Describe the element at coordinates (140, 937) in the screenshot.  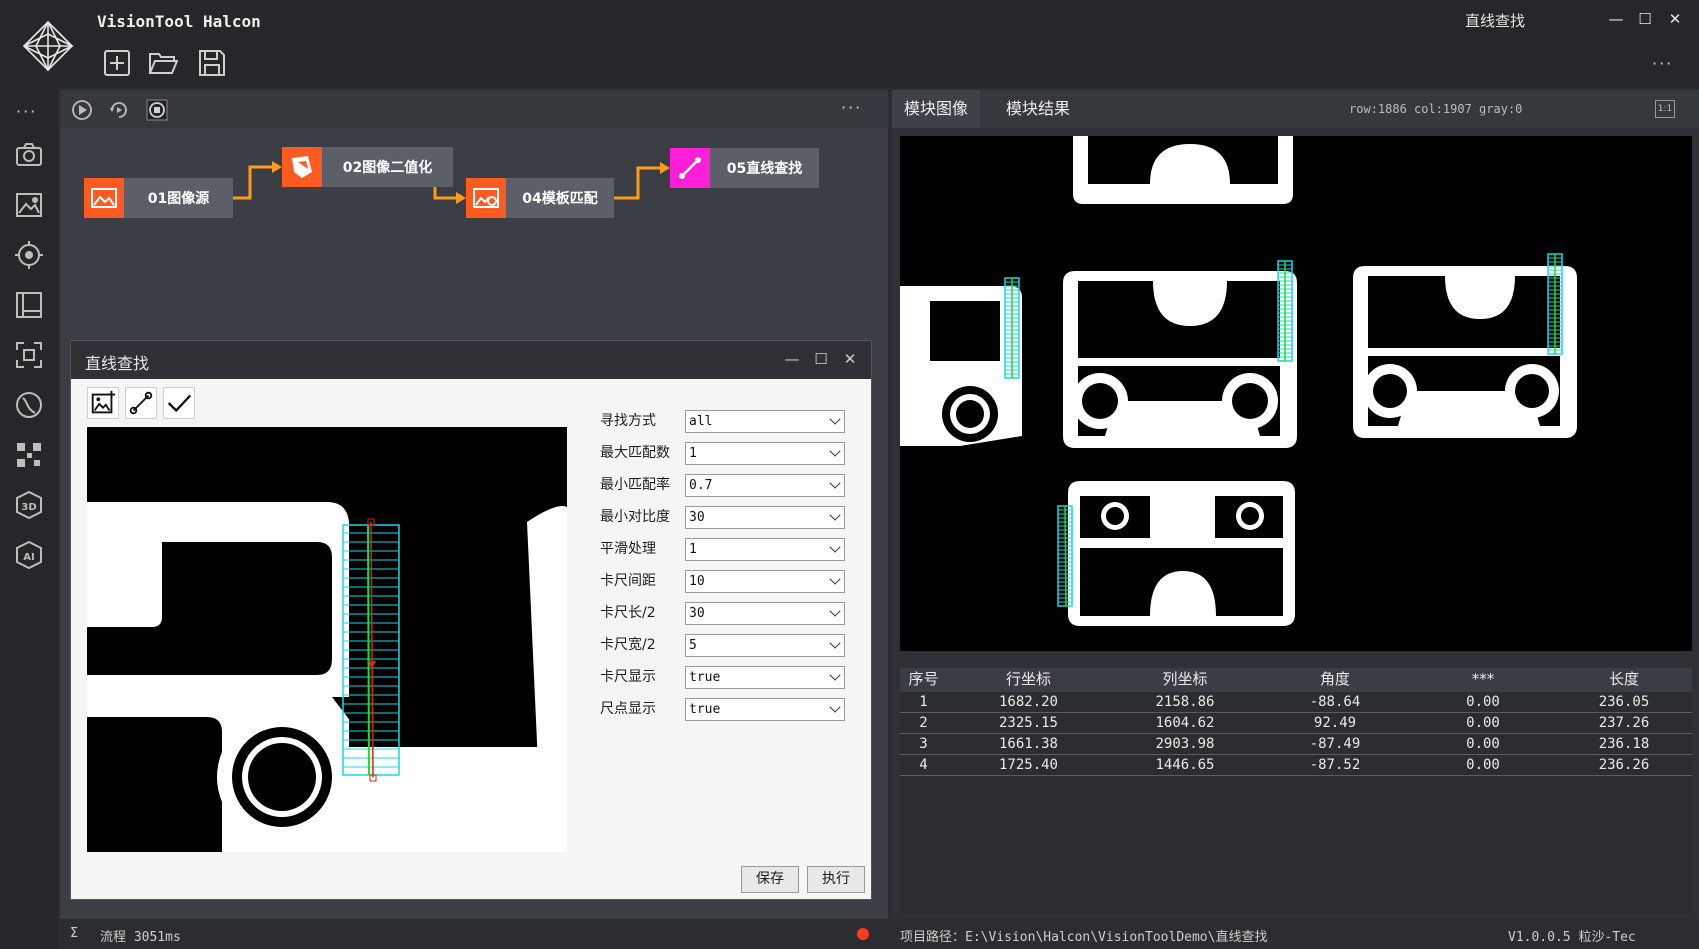
I see `flow-time: 流程 3051ms` at that location.